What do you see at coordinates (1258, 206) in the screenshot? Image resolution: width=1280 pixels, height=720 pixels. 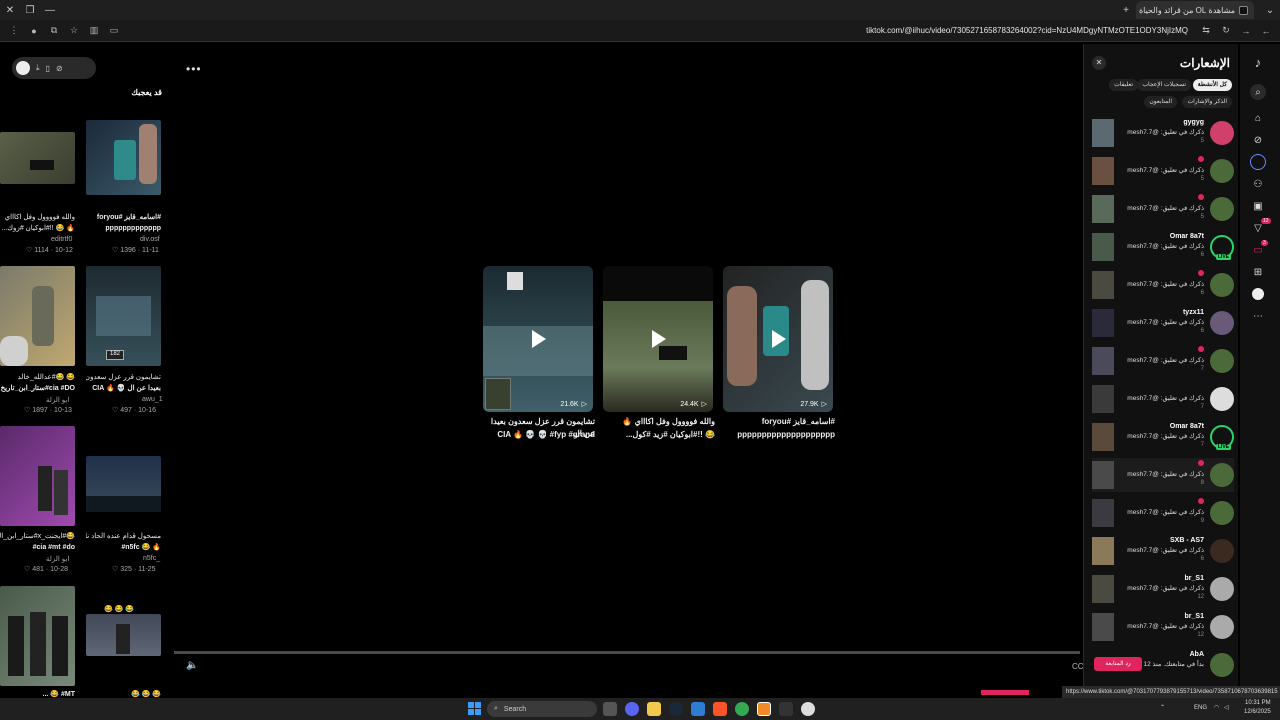 I see `live-icon: ▣` at bounding box center [1258, 206].